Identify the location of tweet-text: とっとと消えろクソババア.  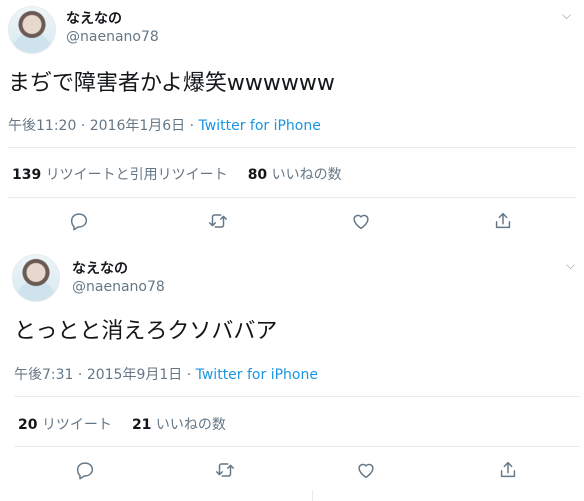
(146, 331).